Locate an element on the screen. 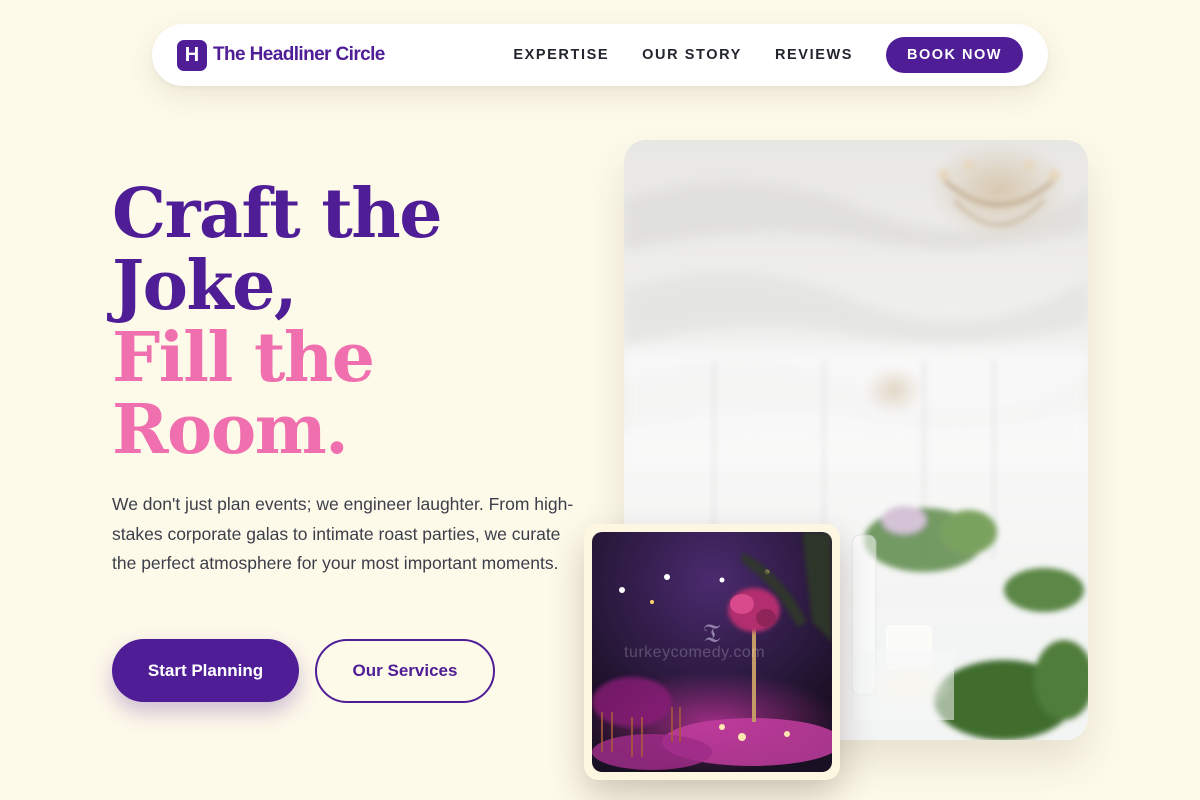 This screenshot has height=800, width=1200. nav-link-our-story: OUR STORY is located at coordinates (692, 55).